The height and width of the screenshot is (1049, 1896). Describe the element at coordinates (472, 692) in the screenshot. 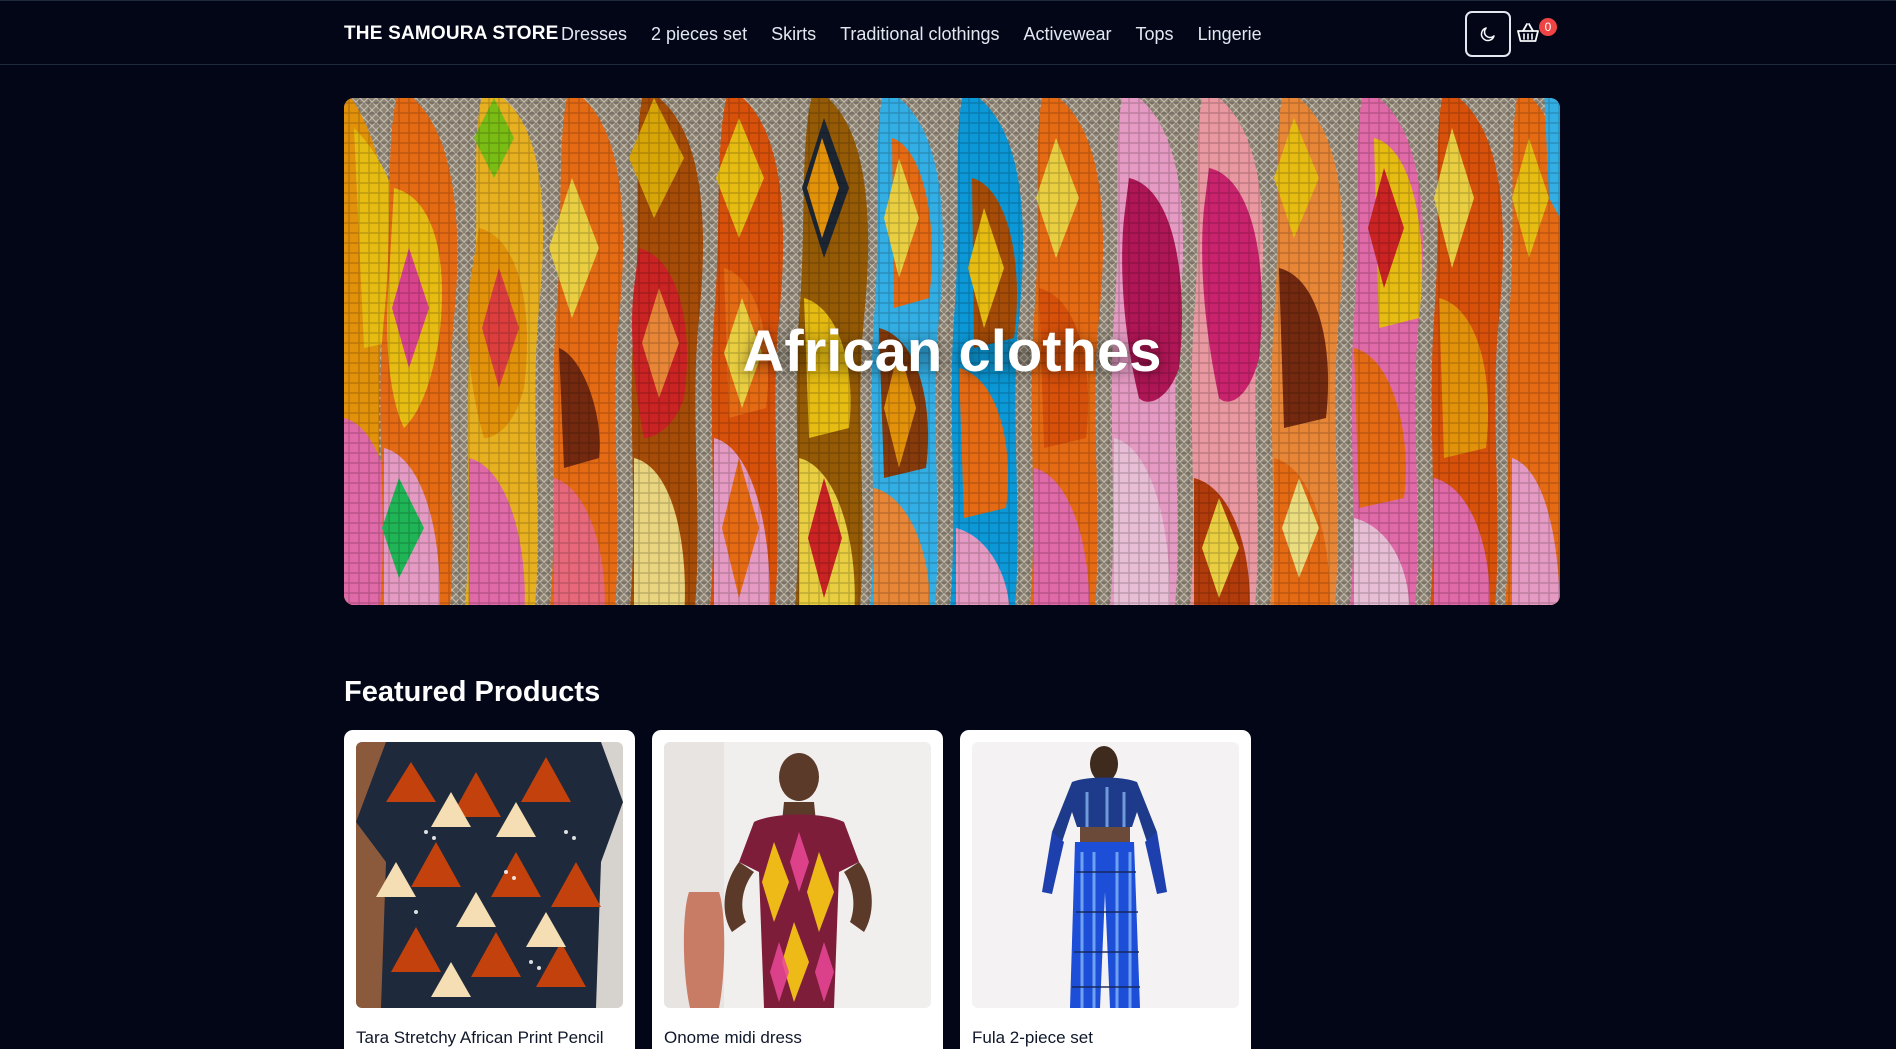

I see `featured-products-heading: Featured Products` at that location.